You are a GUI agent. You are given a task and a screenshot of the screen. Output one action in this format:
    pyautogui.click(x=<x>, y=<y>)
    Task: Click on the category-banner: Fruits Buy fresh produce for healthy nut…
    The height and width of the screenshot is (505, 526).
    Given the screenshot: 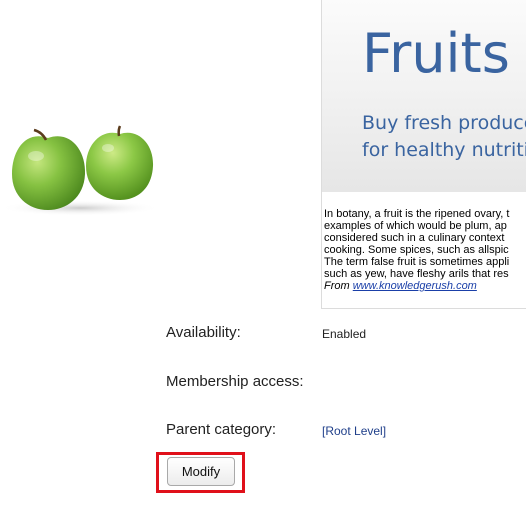 What is the action you would take?
    pyautogui.click(x=423, y=96)
    